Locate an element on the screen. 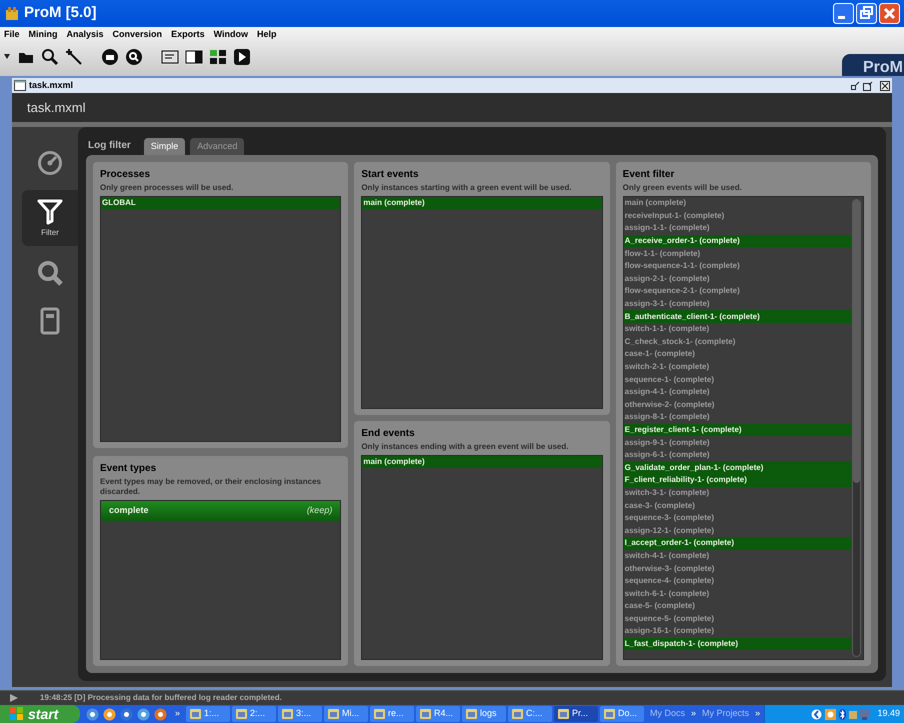  play-icon is located at coordinates (242, 57).